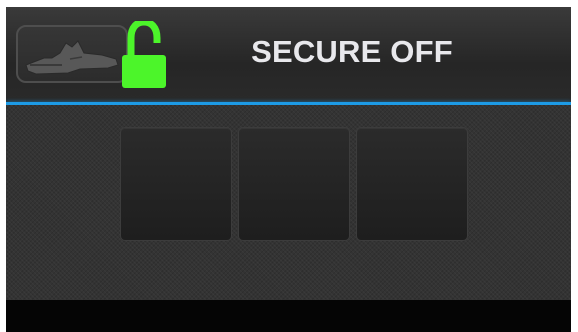 This screenshot has height=332, width=578. I want to click on machine-button, so click(72, 54).